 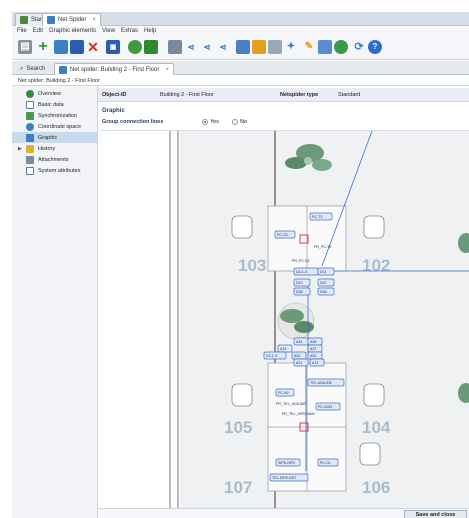 I want to click on device-label: PC-S2, so click(x=282, y=235).